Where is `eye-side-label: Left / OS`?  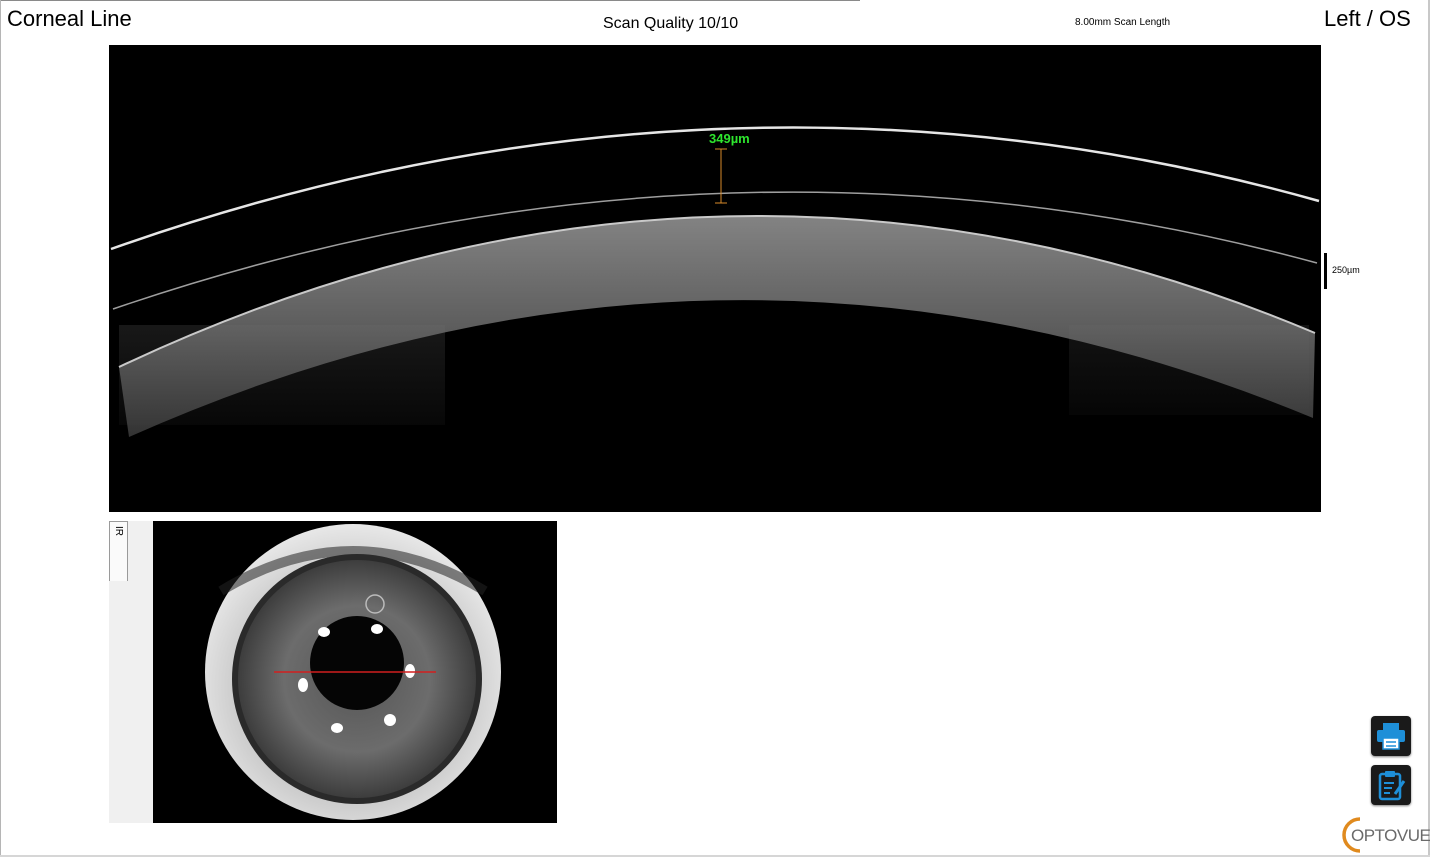
eye-side-label: Left / OS is located at coordinates (1367, 18).